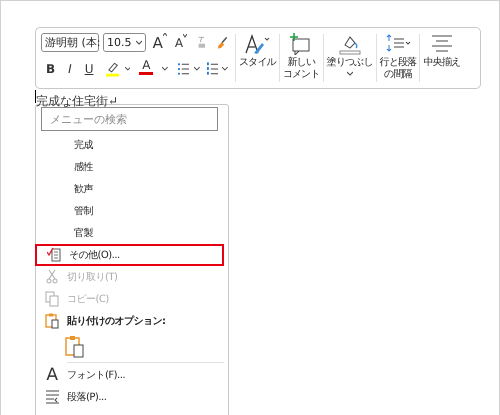 This screenshot has height=415, width=500. I want to click on grow-font-button: A, so click(160, 42).